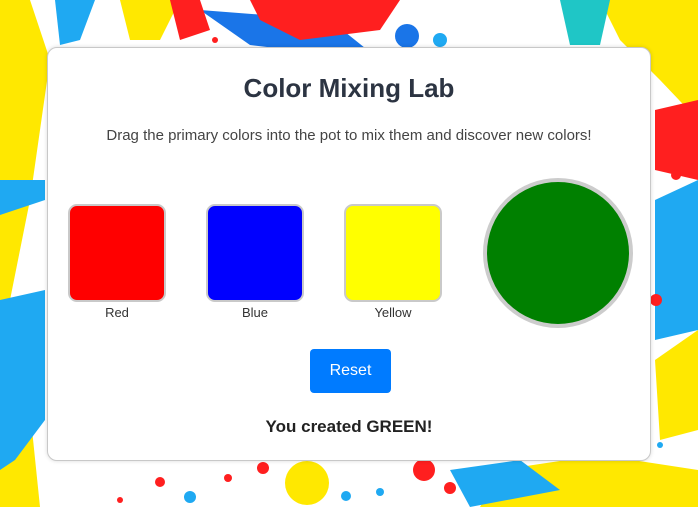 The image size is (698, 507). I want to click on reset-button: Reset, so click(350, 371).